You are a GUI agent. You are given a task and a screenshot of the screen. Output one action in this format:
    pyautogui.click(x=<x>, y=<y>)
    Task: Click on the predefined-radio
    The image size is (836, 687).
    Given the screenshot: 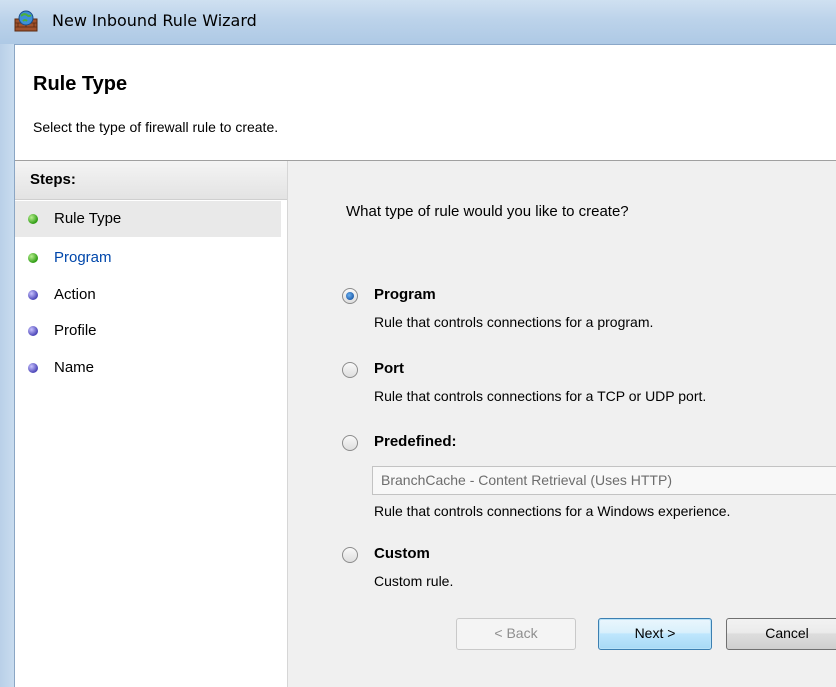 What is the action you would take?
    pyautogui.click(x=350, y=443)
    